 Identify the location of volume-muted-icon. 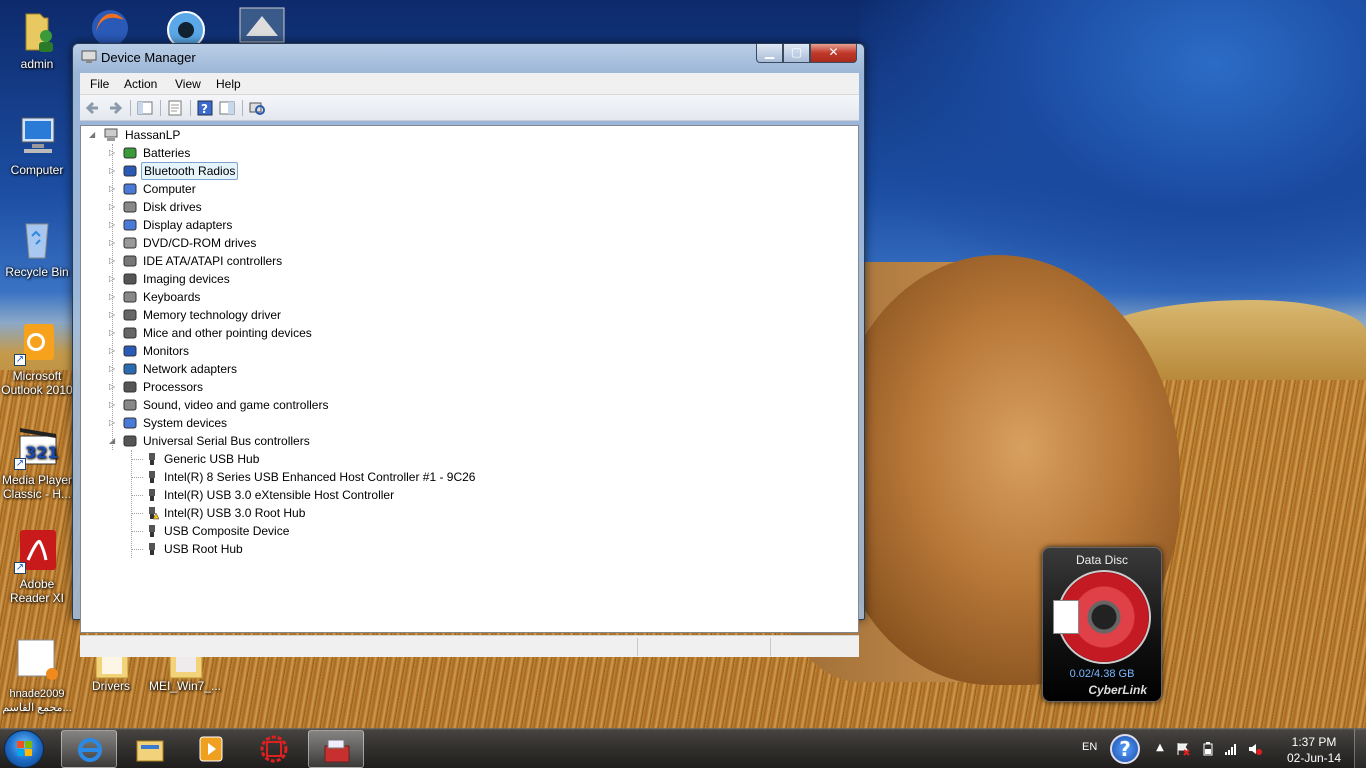
(1255, 749).